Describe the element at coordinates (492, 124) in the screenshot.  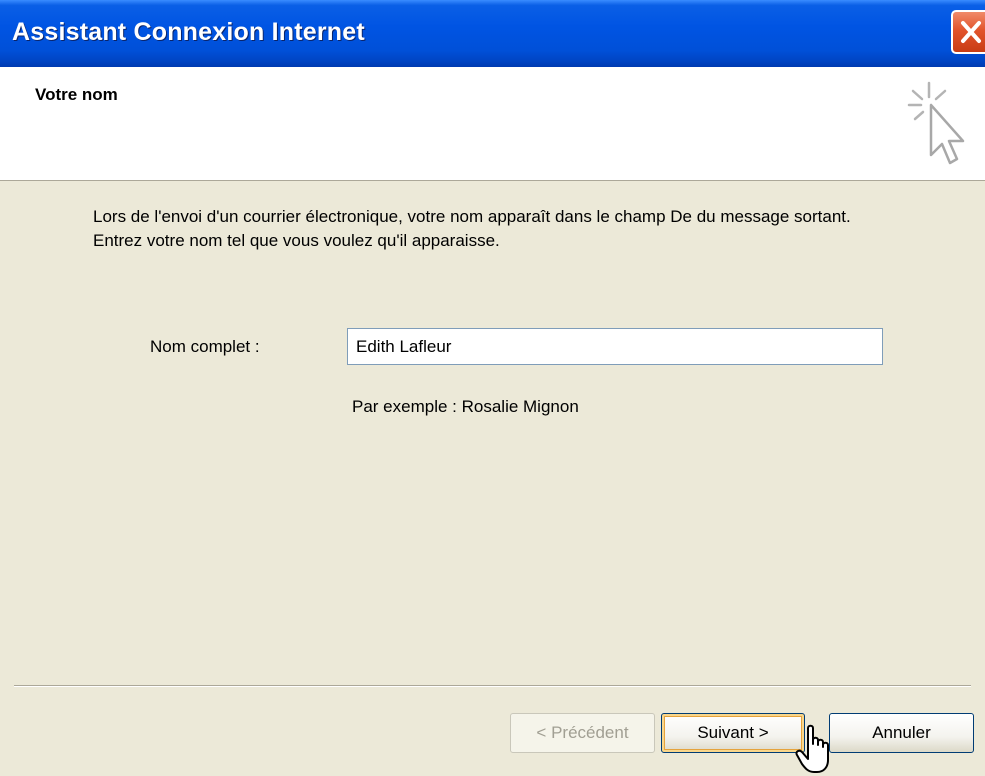
I see `wizard-header: Votre nom` at that location.